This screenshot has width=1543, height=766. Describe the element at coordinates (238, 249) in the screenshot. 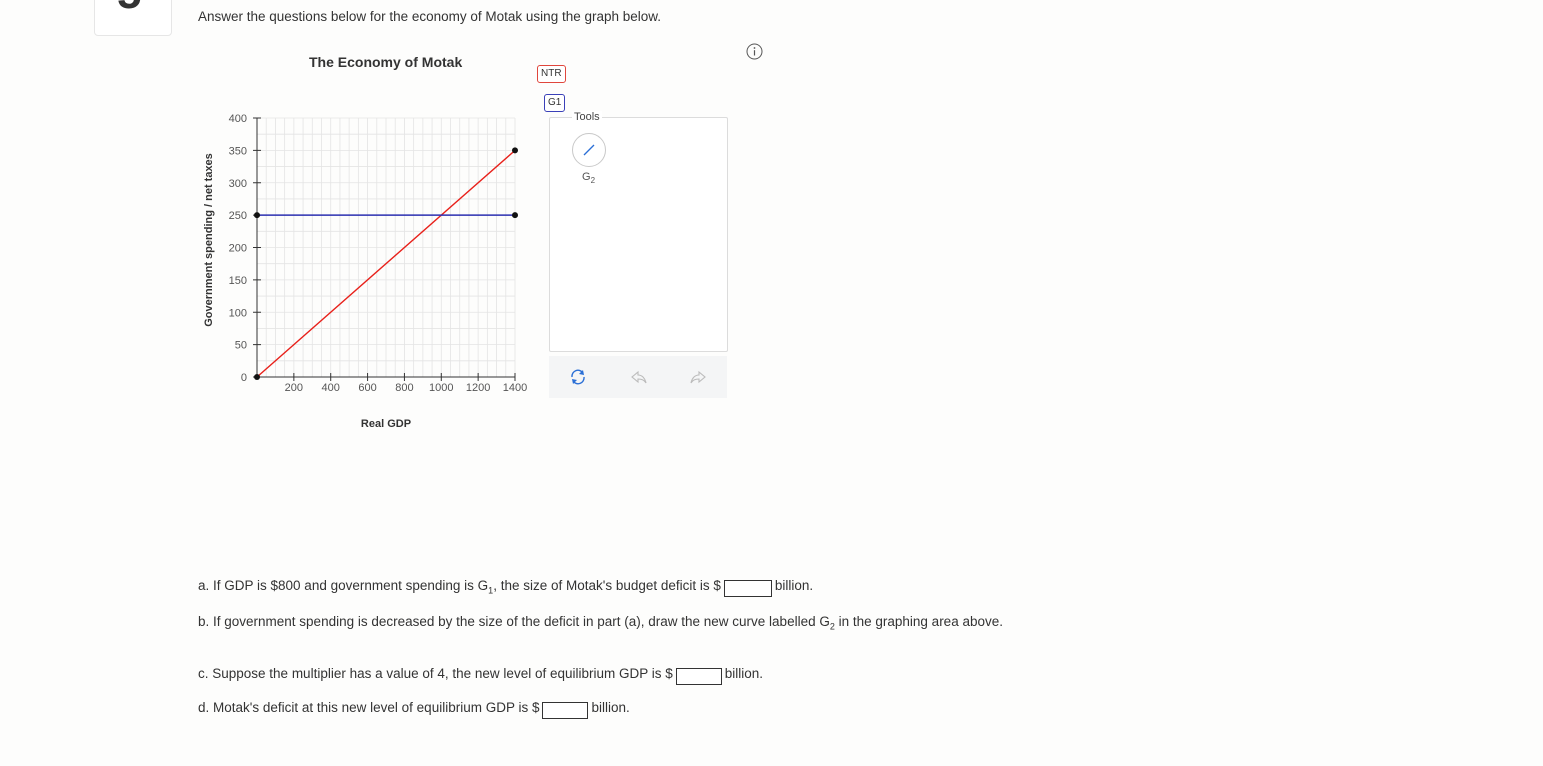

I see `y-tick-label: 200` at that location.